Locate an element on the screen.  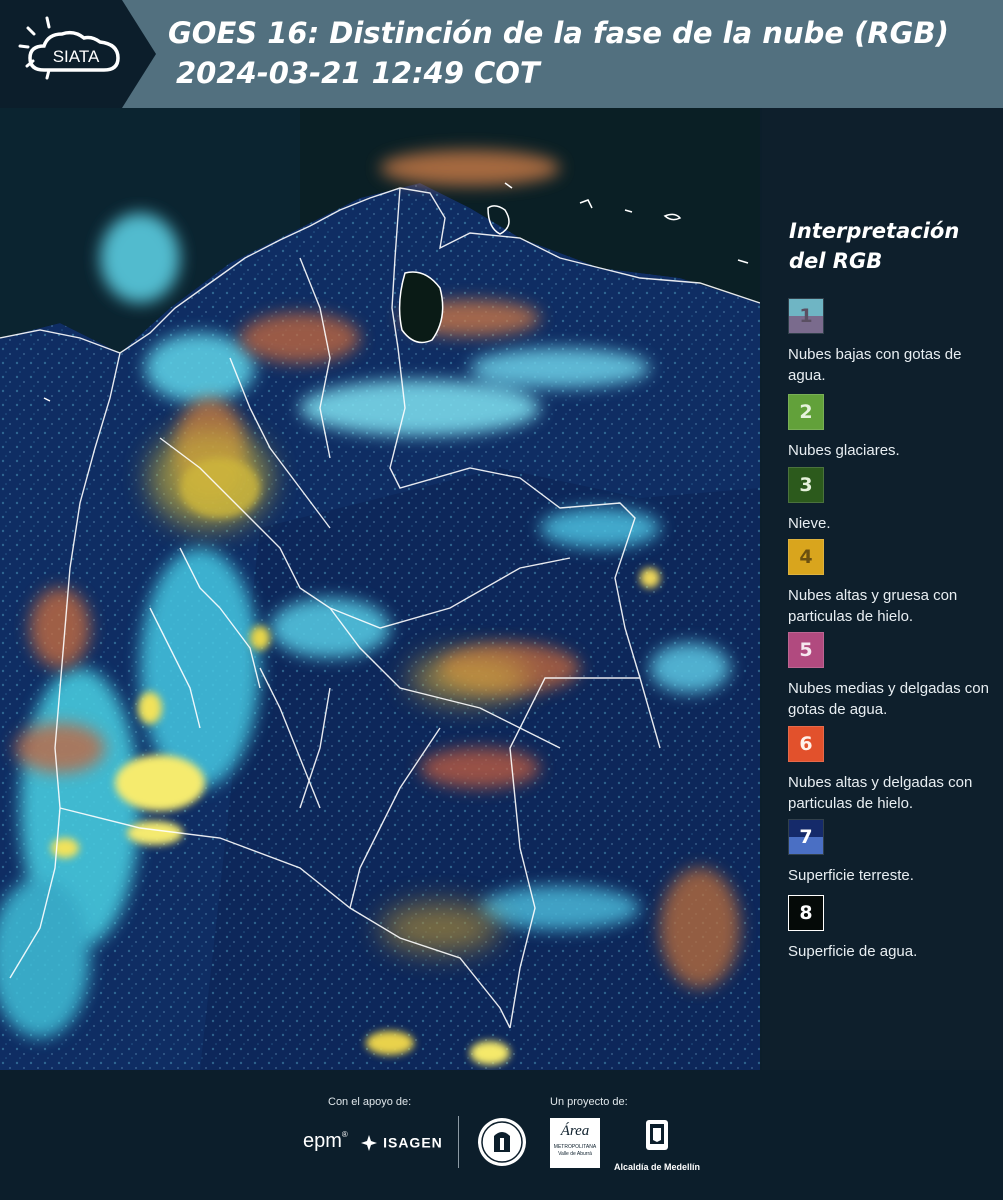
lake-maracaibo is located at coordinates (421, 307).